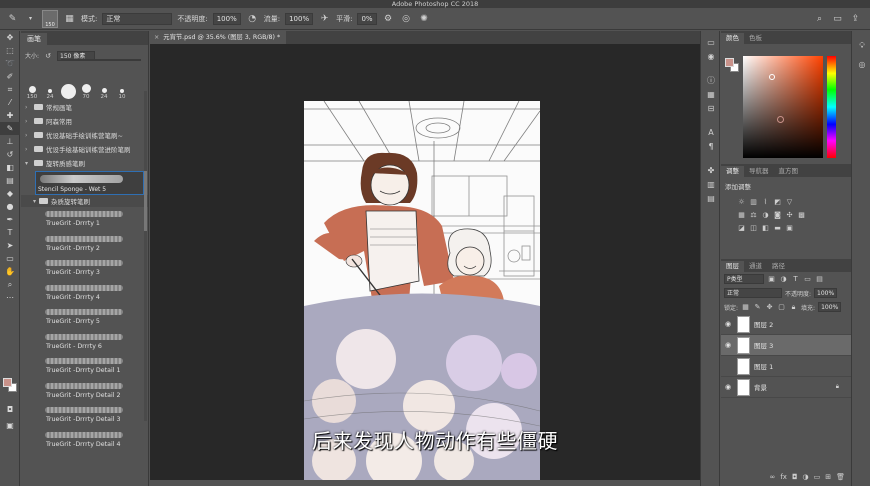 The height and width of the screenshot is (486, 870). What do you see at coordinates (789, 227) in the screenshot?
I see `selective-color-icon: ▣` at bounding box center [789, 227].